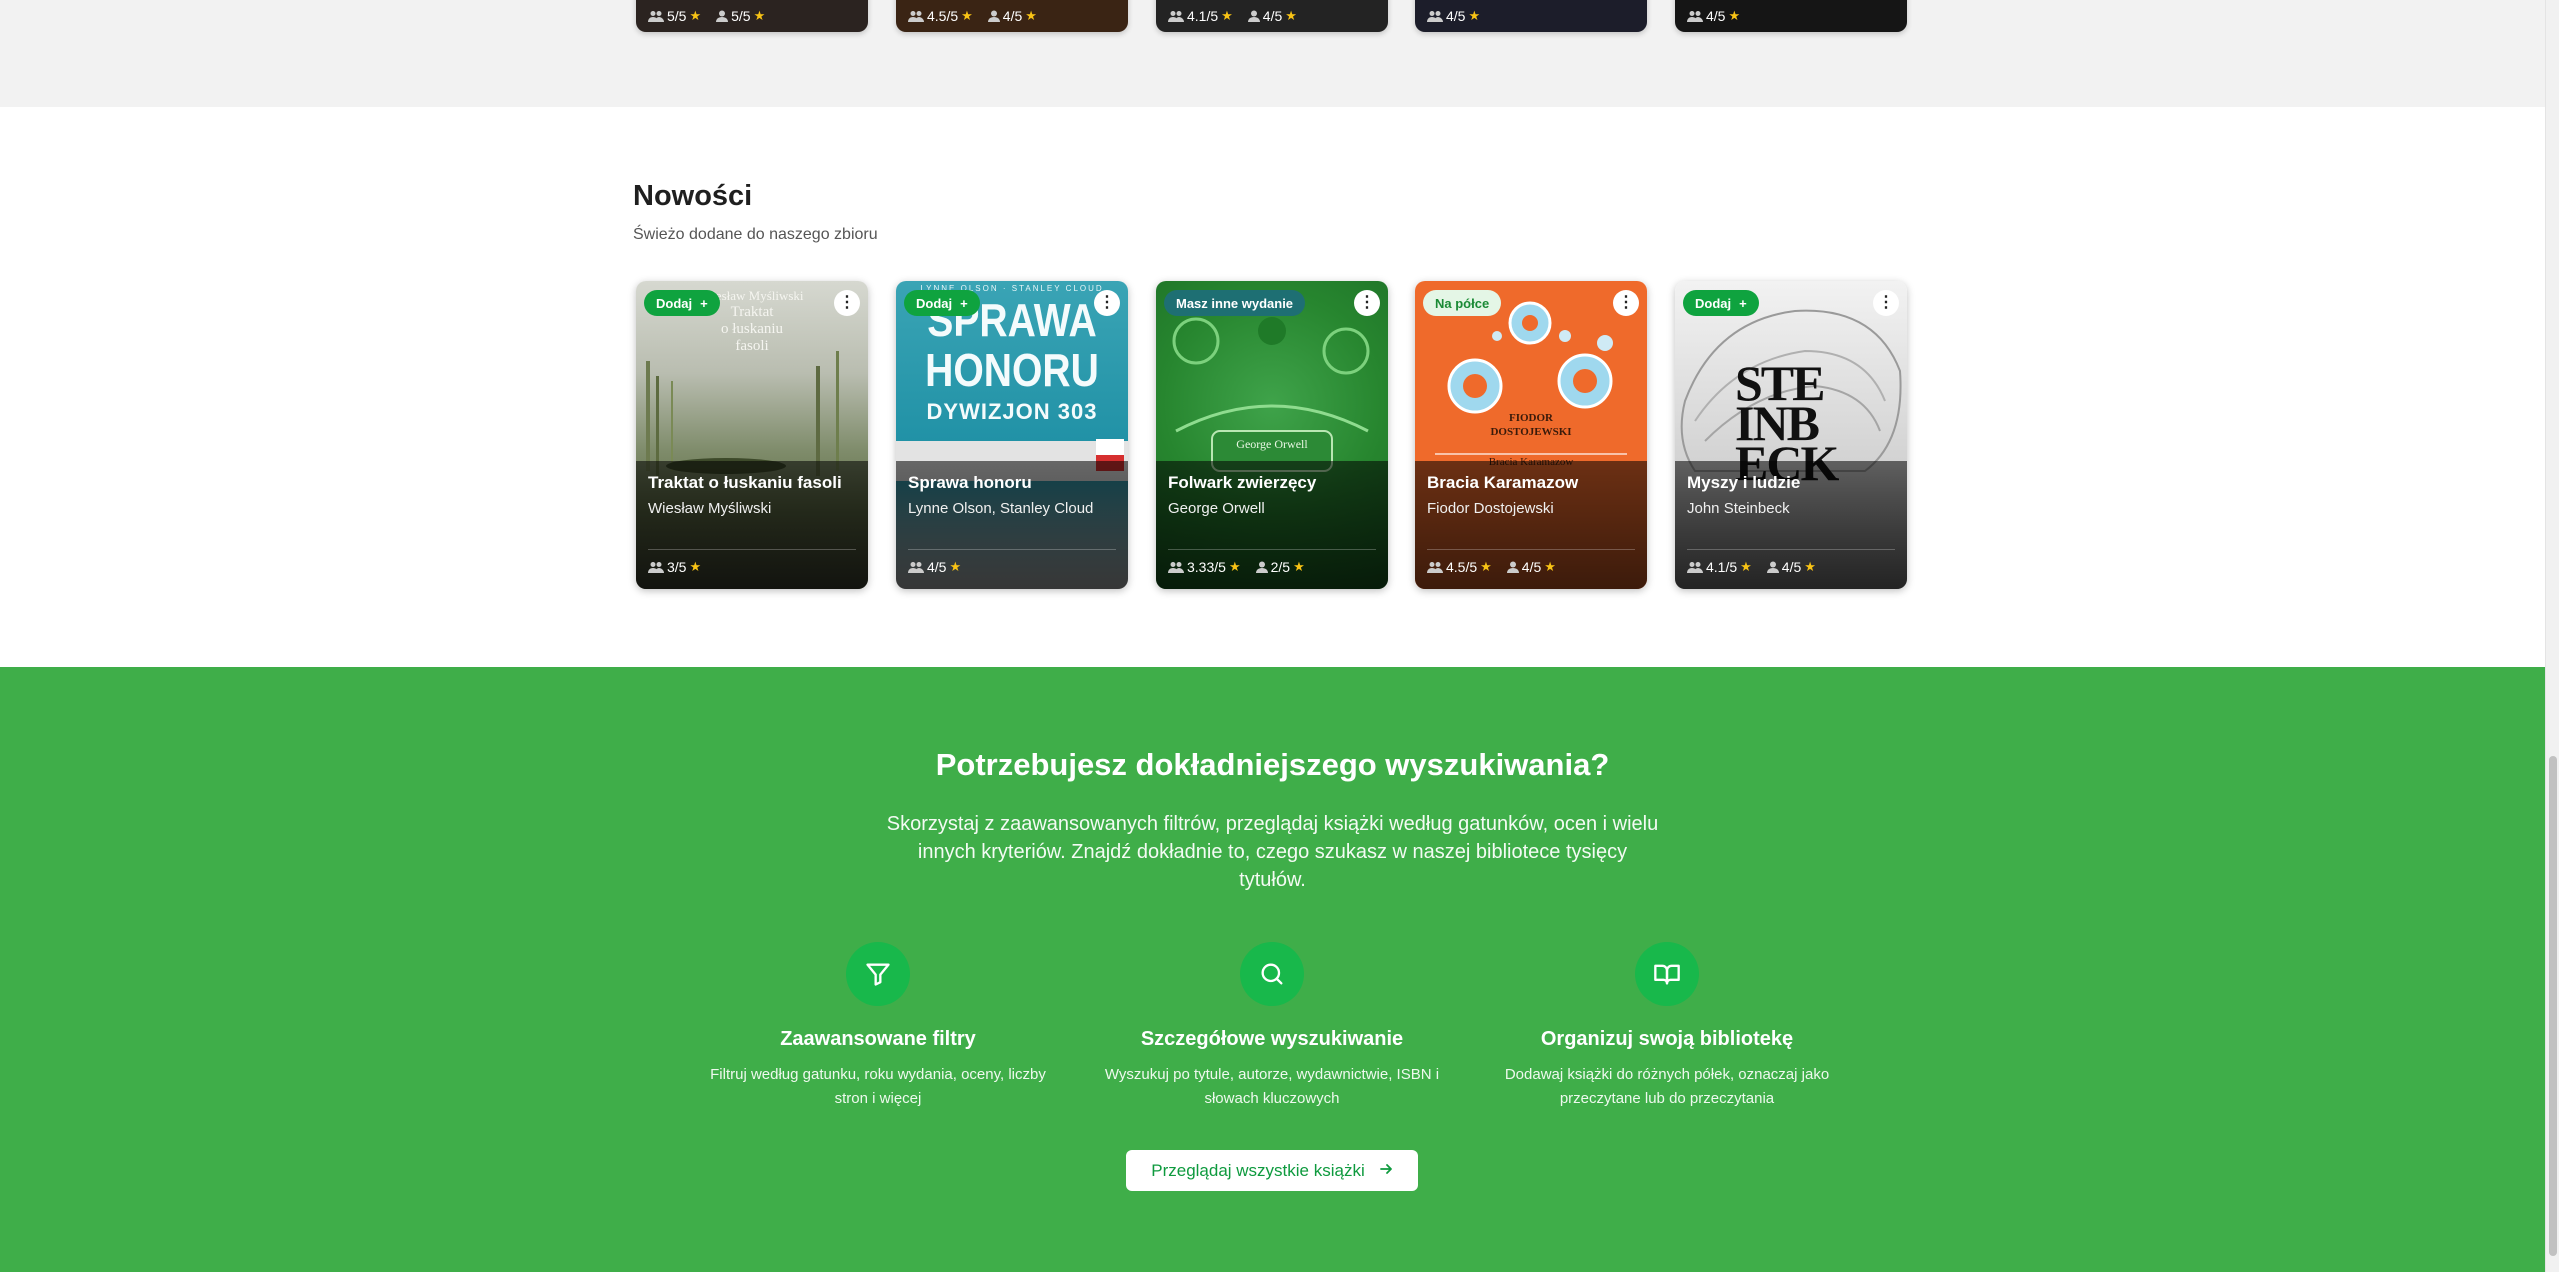 The image size is (2559, 1272). What do you see at coordinates (1738, 508) in the screenshot?
I see `book-author: John Steinbeck` at bounding box center [1738, 508].